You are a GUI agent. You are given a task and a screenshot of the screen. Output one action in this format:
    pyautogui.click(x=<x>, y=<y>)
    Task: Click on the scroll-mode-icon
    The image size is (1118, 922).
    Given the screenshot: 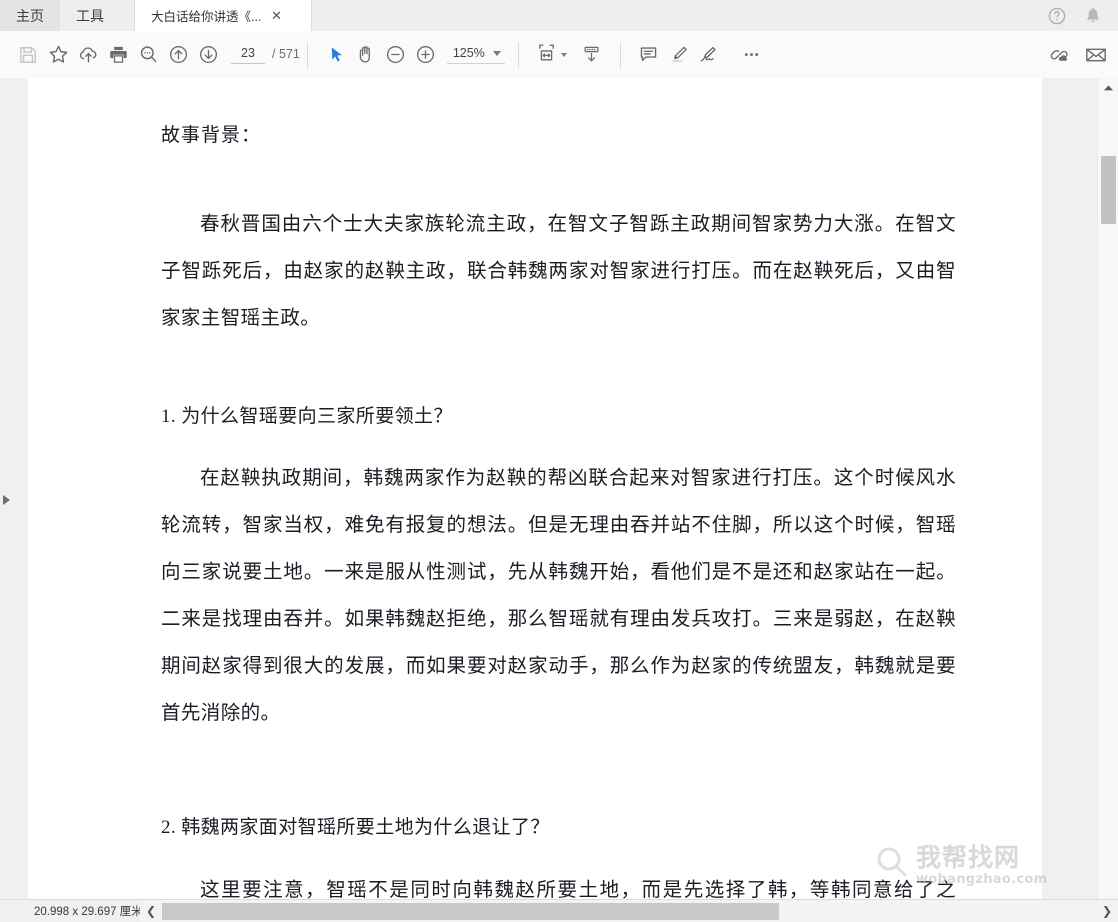 What is the action you would take?
    pyautogui.click(x=592, y=55)
    